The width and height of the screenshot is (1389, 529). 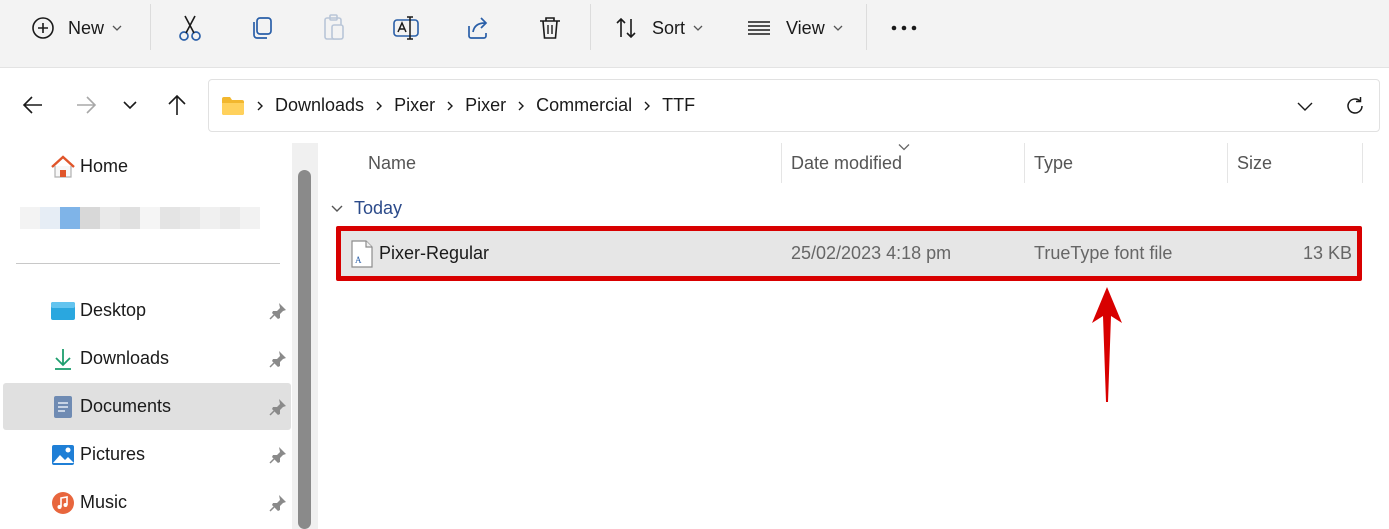 I want to click on copy-button, so click(x=262, y=28).